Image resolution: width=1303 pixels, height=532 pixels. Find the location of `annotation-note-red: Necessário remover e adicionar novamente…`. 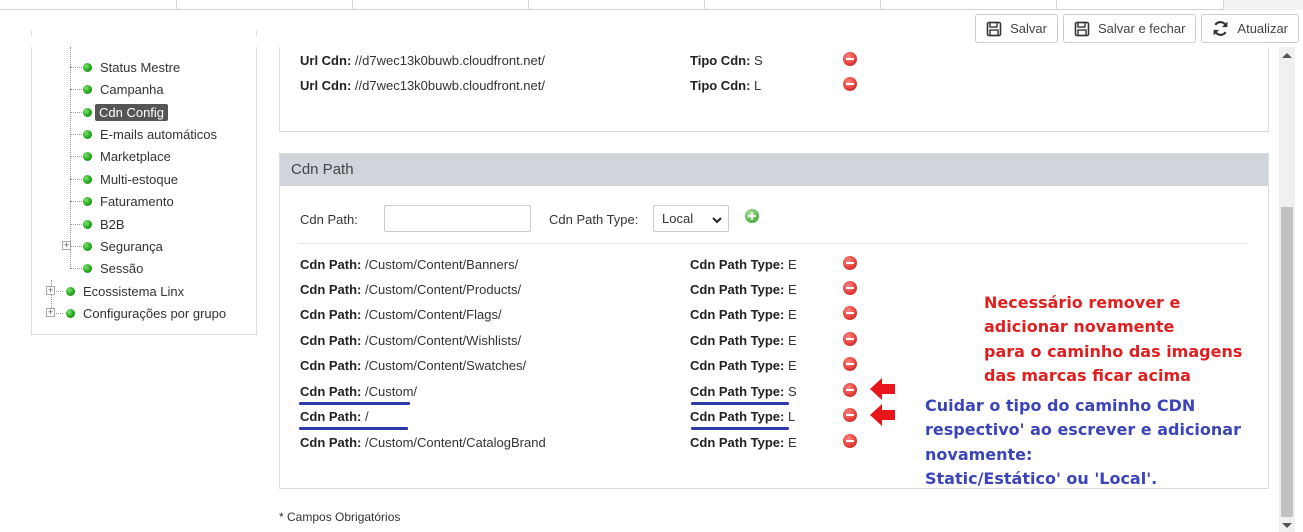

annotation-note-red: Necessário remover e adicionar novamente… is located at coordinates (1114, 339).